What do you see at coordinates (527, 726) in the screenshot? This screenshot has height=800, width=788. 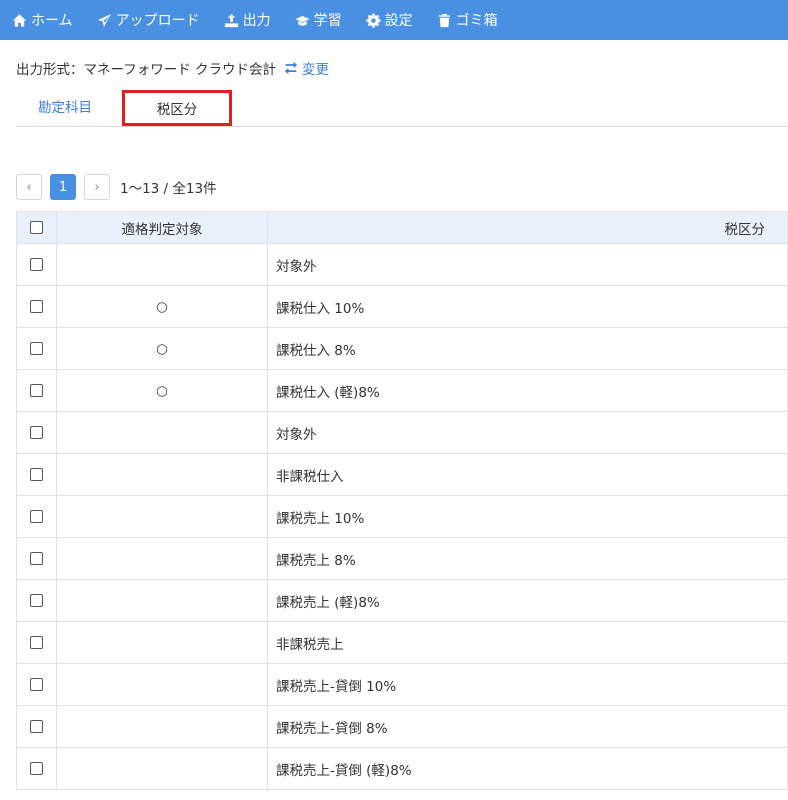 I see `tax-category-cell: 課税売上-貸倒 8%` at bounding box center [527, 726].